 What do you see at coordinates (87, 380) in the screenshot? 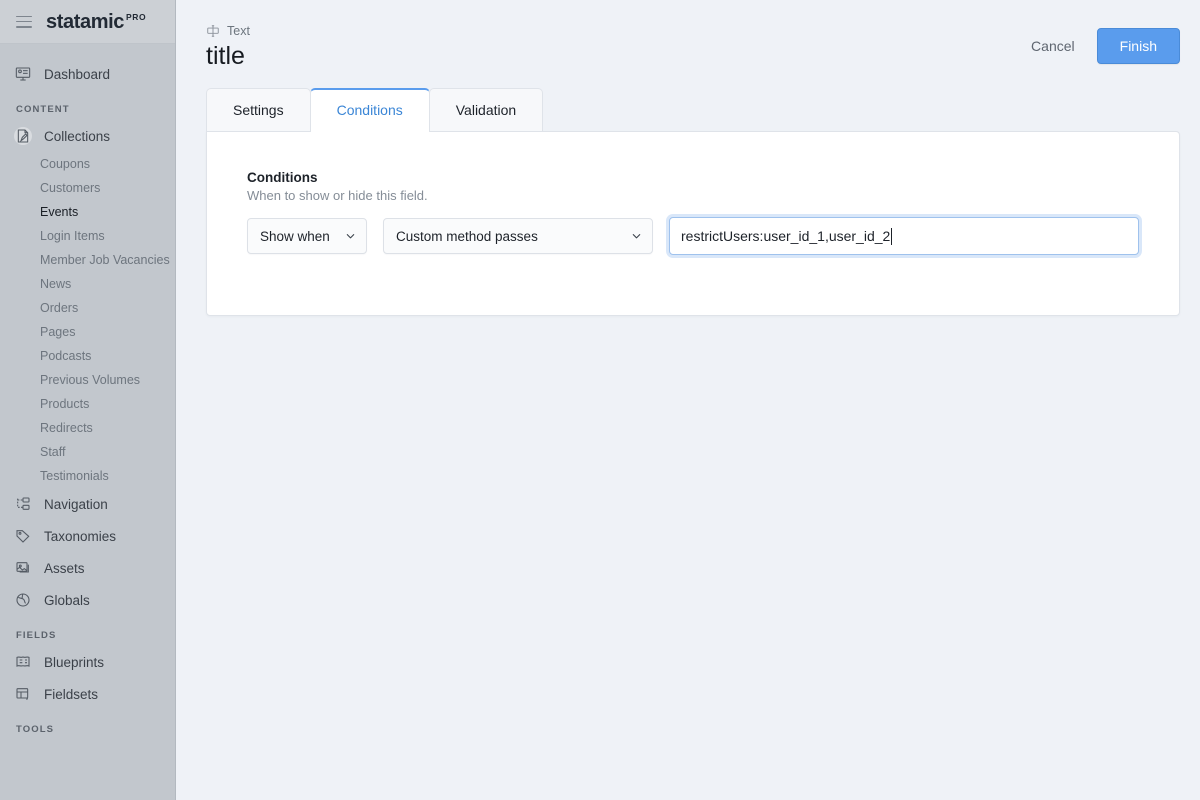
I see `sidebar-subitem-previous-volumes: Previous Volumes` at bounding box center [87, 380].